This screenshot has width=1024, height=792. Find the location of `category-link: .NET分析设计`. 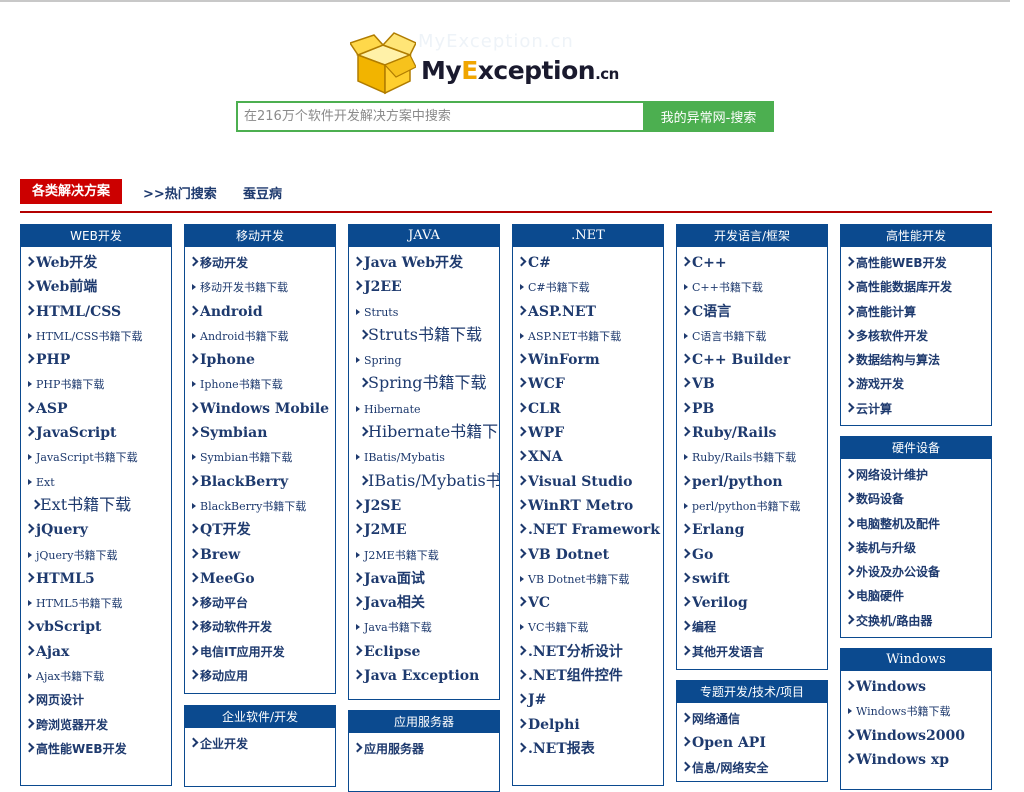

category-link: .NET分析设计 is located at coordinates (590, 651).